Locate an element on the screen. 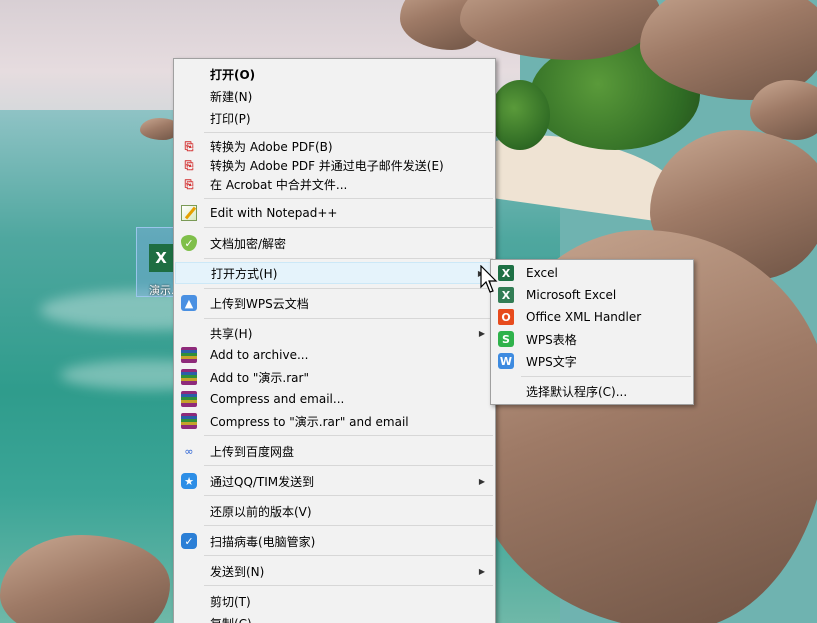 The width and height of the screenshot is (817, 623). submenu-item-excel: X Excel is located at coordinates (592, 273).